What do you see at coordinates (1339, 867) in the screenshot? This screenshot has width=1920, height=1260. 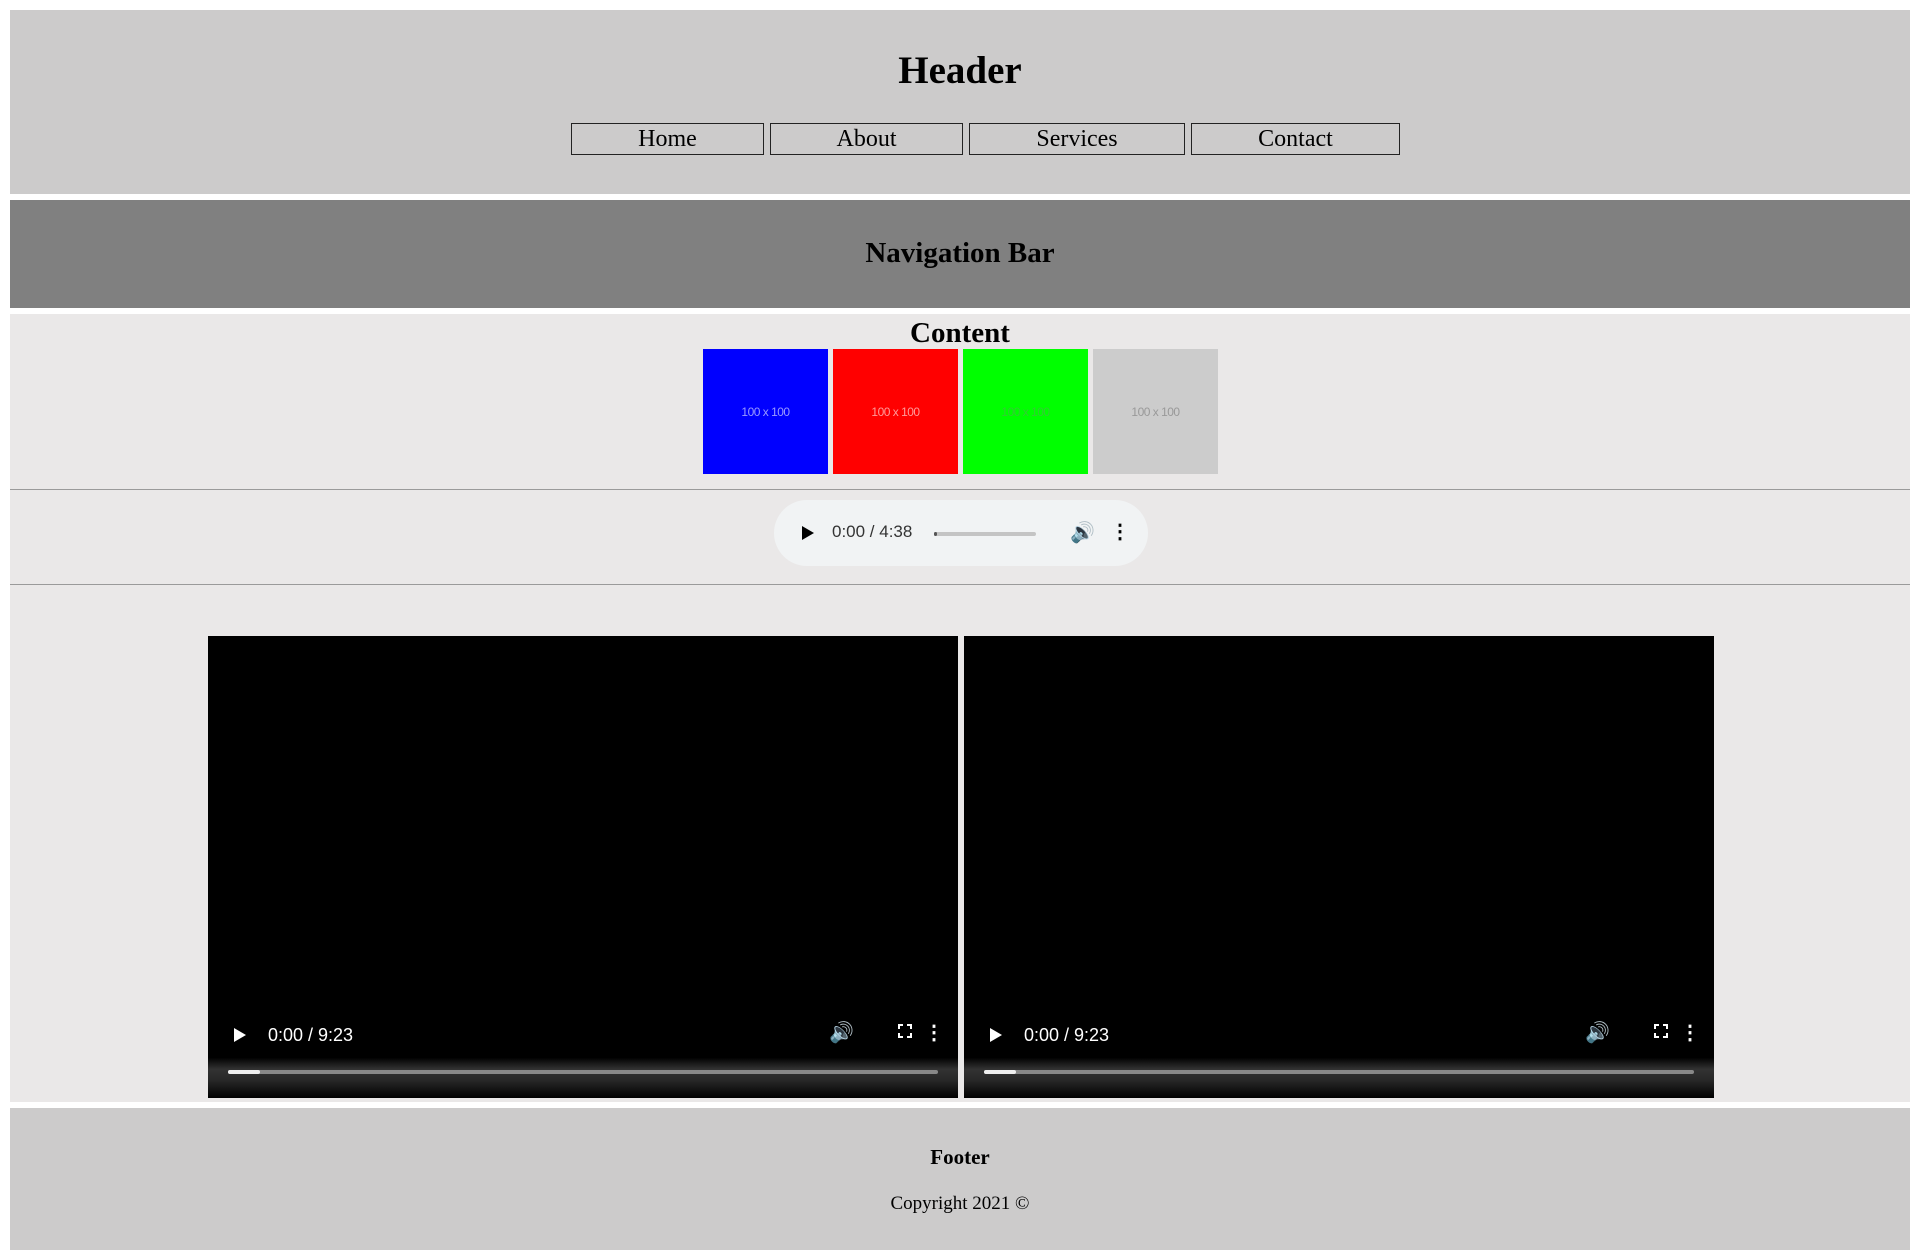 I see `video-player-2: 0:00 / 9:23 🔊 ⋮` at bounding box center [1339, 867].